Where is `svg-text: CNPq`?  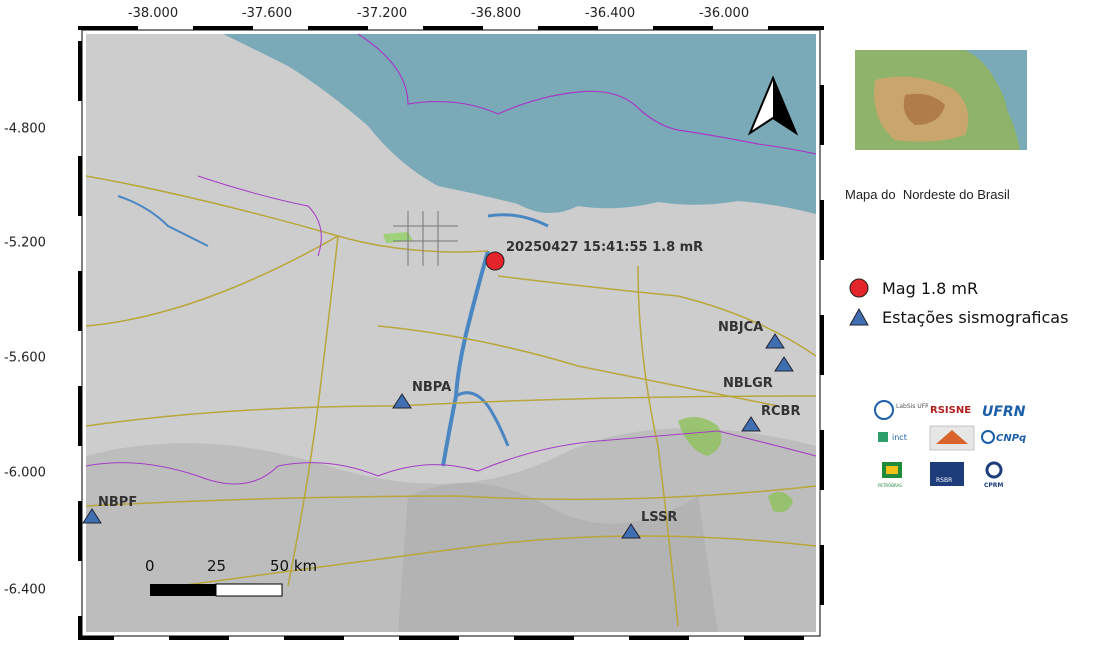
svg-text: CNPq is located at coordinates (1011, 438).